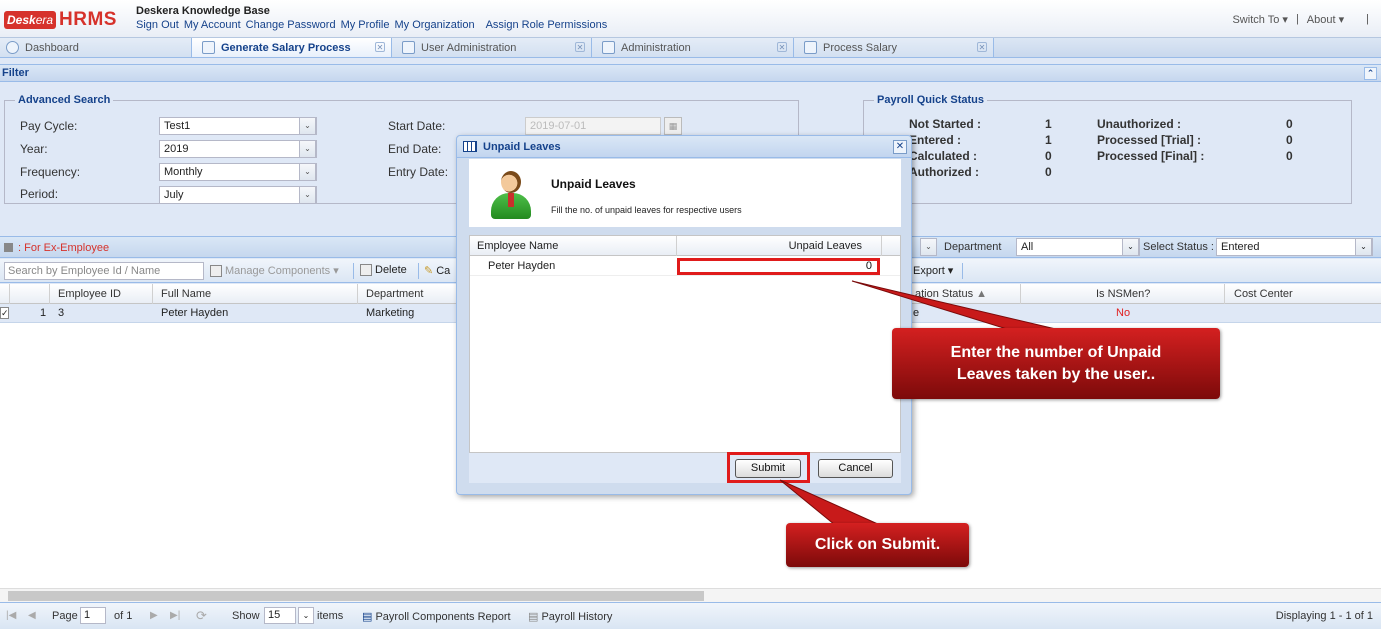  Describe the element at coordinates (39, 194) in the screenshot. I see `period-label: Period:` at that location.